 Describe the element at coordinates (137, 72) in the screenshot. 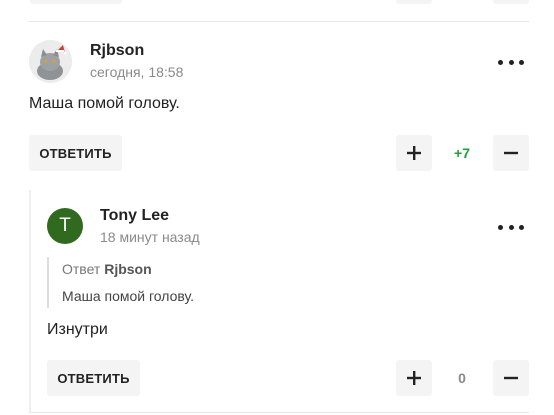

I see `comment-timestamp: сегодня, 18:58` at that location.